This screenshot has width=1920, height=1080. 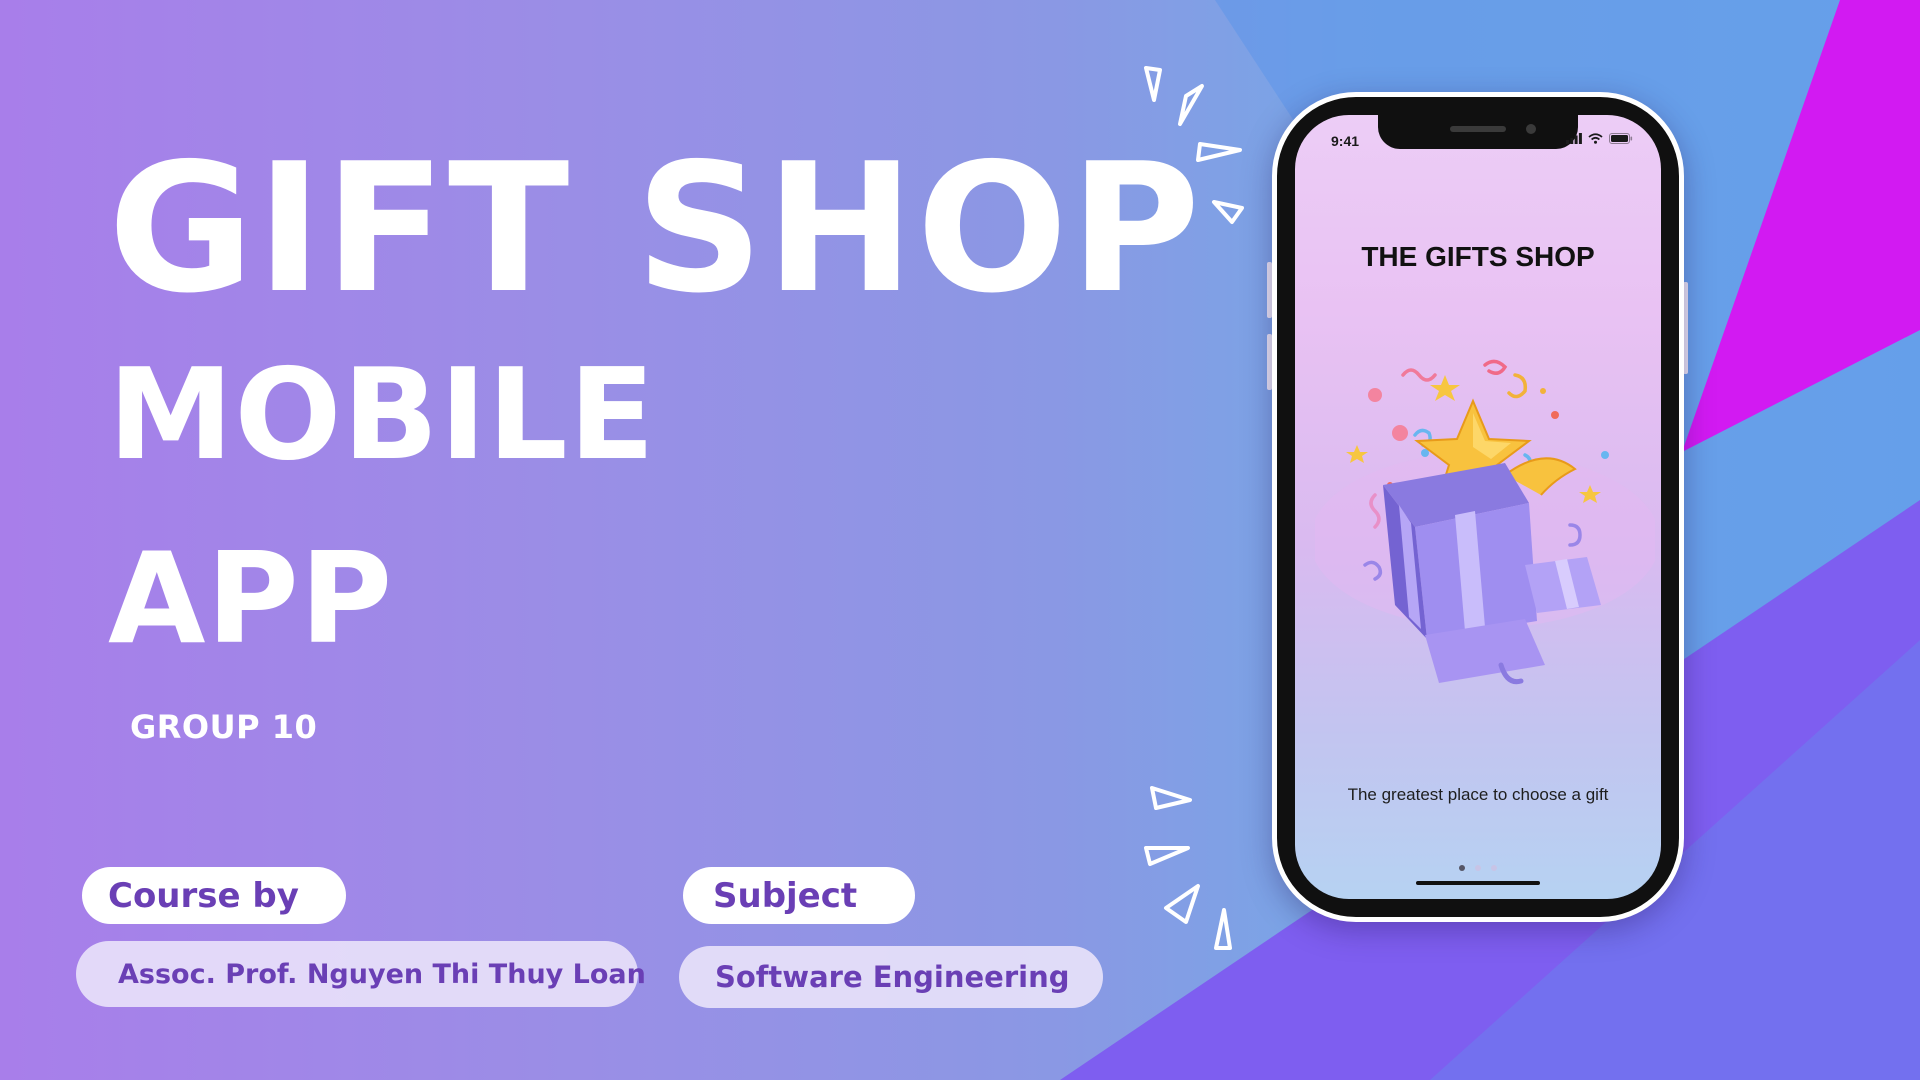 What do you see at coordinates (1574, 138) in the screenshot?
I see `signal-icon` at bounding box center [1574, 138].